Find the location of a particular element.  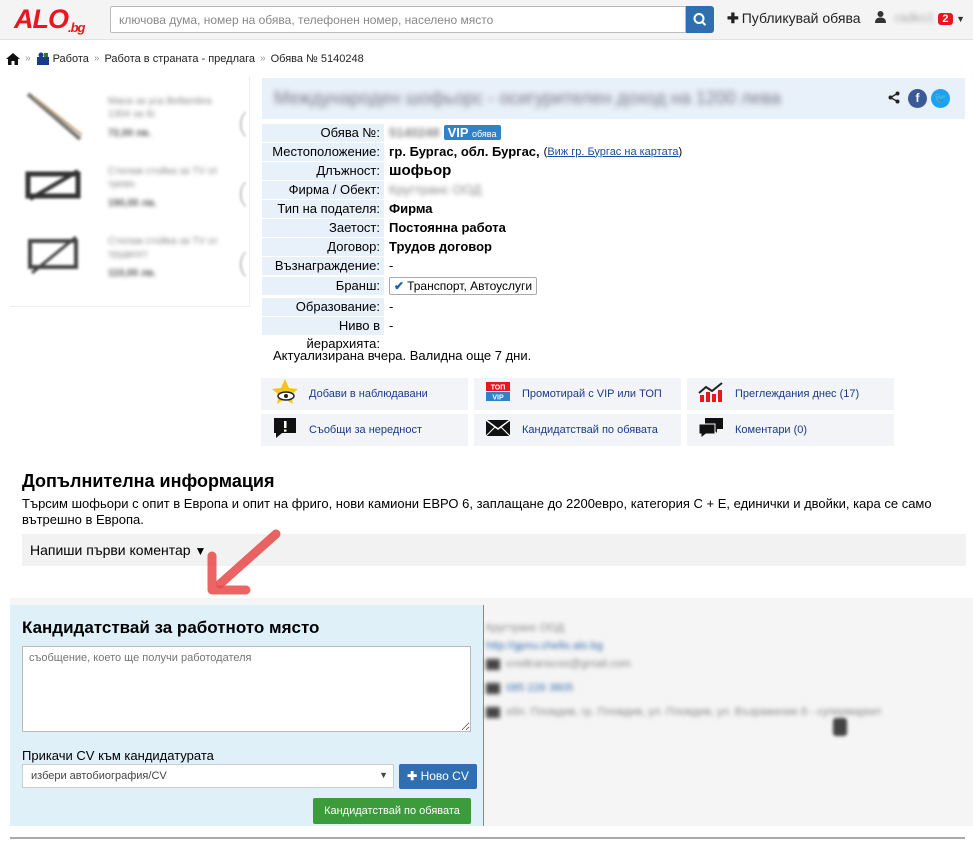

salary-value: - is located at coordinates (391, 265).